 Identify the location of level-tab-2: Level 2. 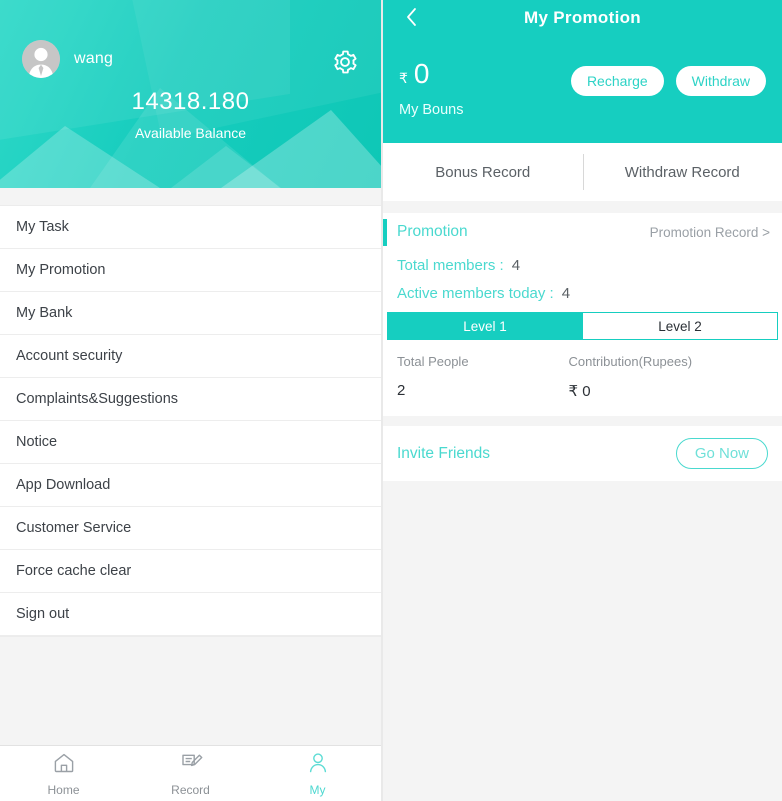
(680, 326).